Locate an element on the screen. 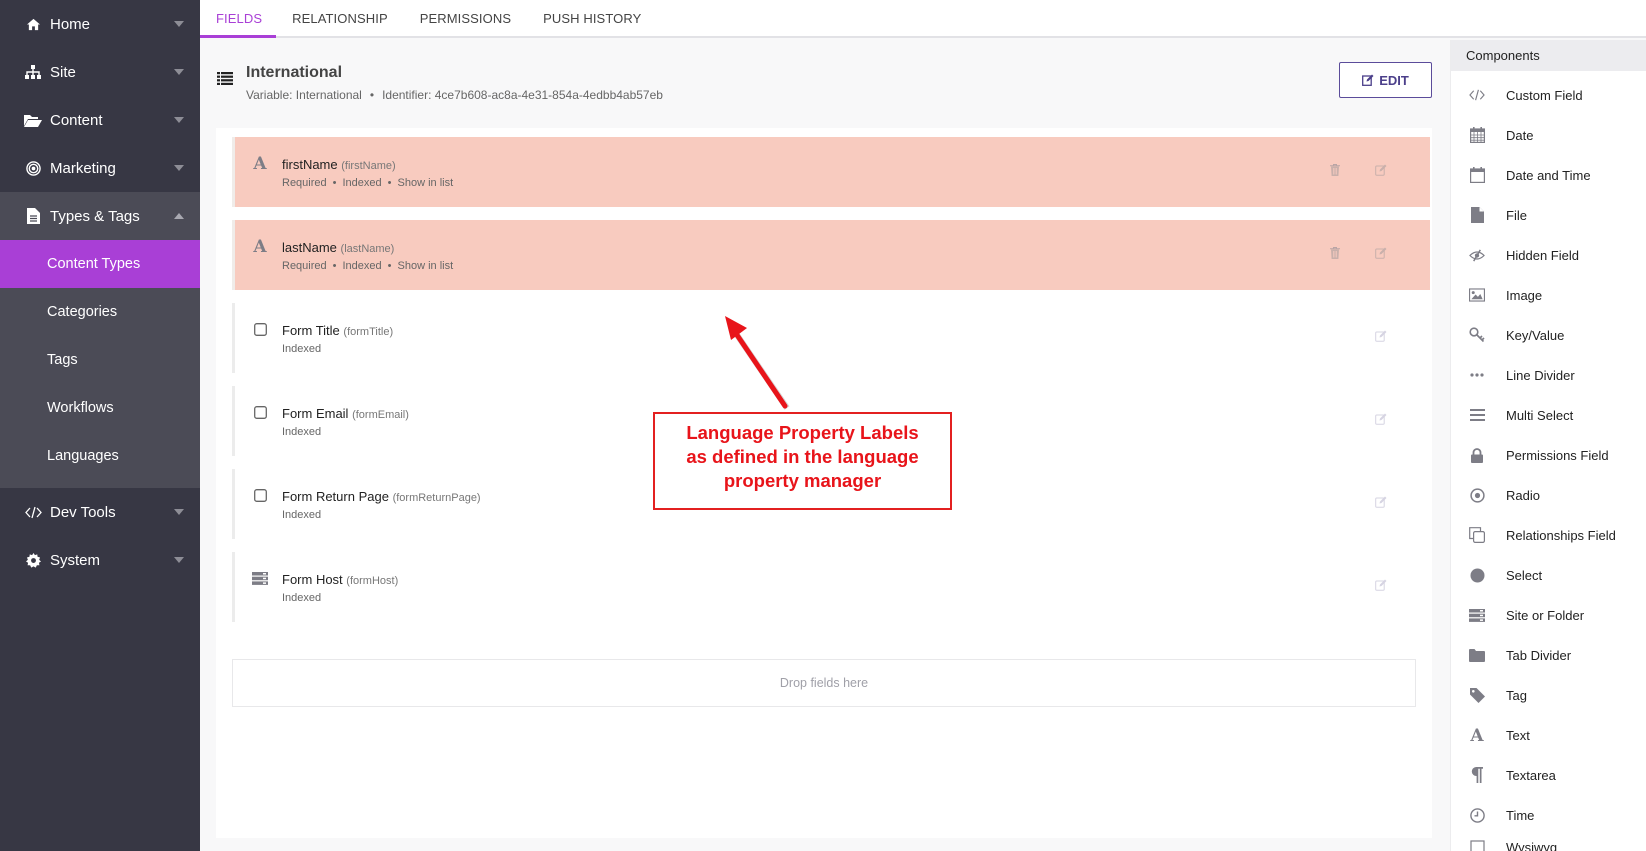 The width and height of the screenshot is (1646, 851). field-label: Form Host (formHost) is located at coordinates (340, 579).